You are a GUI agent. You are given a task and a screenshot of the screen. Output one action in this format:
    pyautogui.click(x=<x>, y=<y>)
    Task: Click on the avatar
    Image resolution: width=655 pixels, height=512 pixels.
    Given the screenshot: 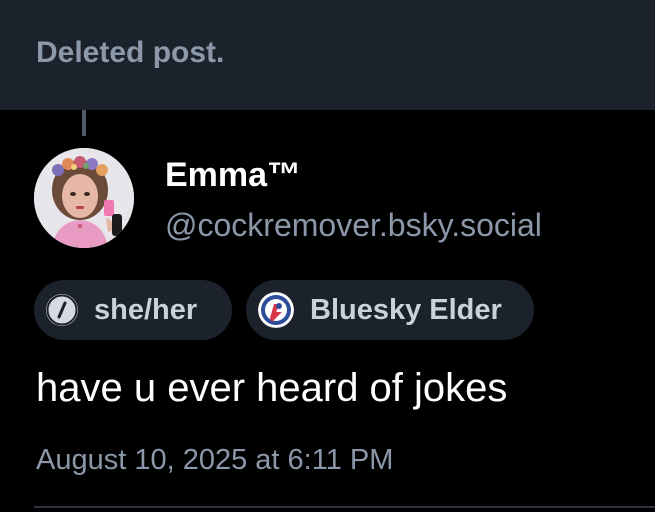 What is the action you would take?
    pyautogui.click(x=84, y=198)
    